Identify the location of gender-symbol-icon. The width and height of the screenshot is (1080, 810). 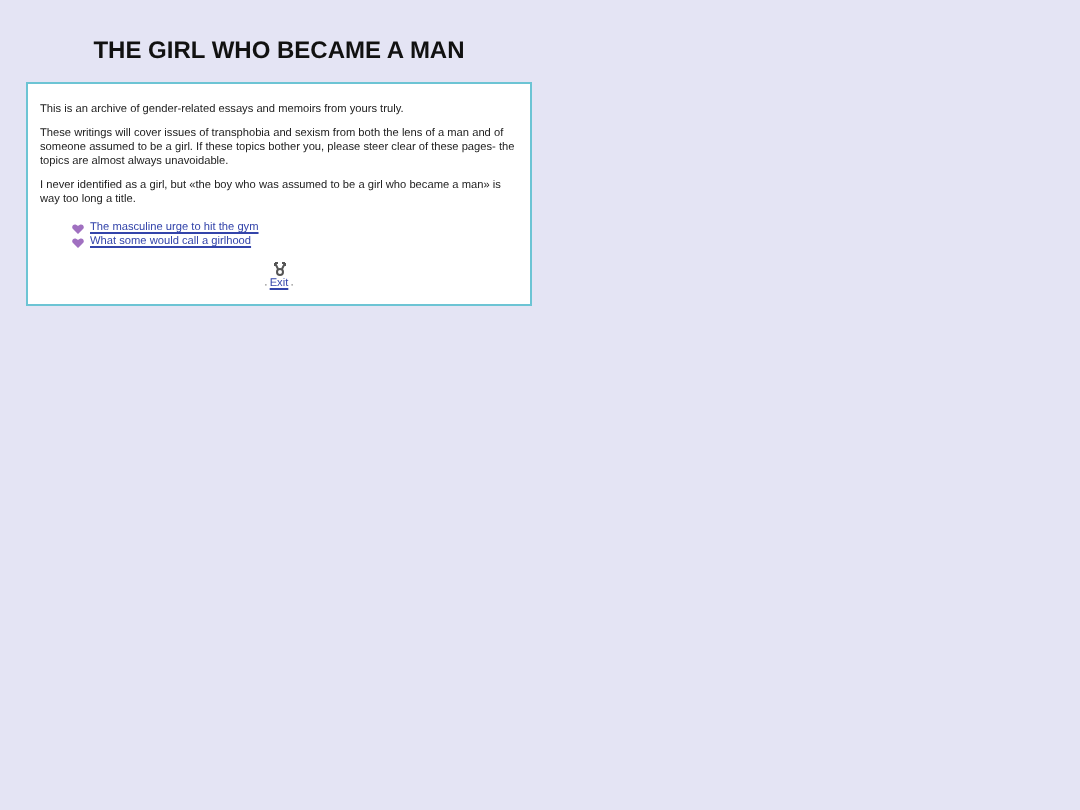
(279, 270).